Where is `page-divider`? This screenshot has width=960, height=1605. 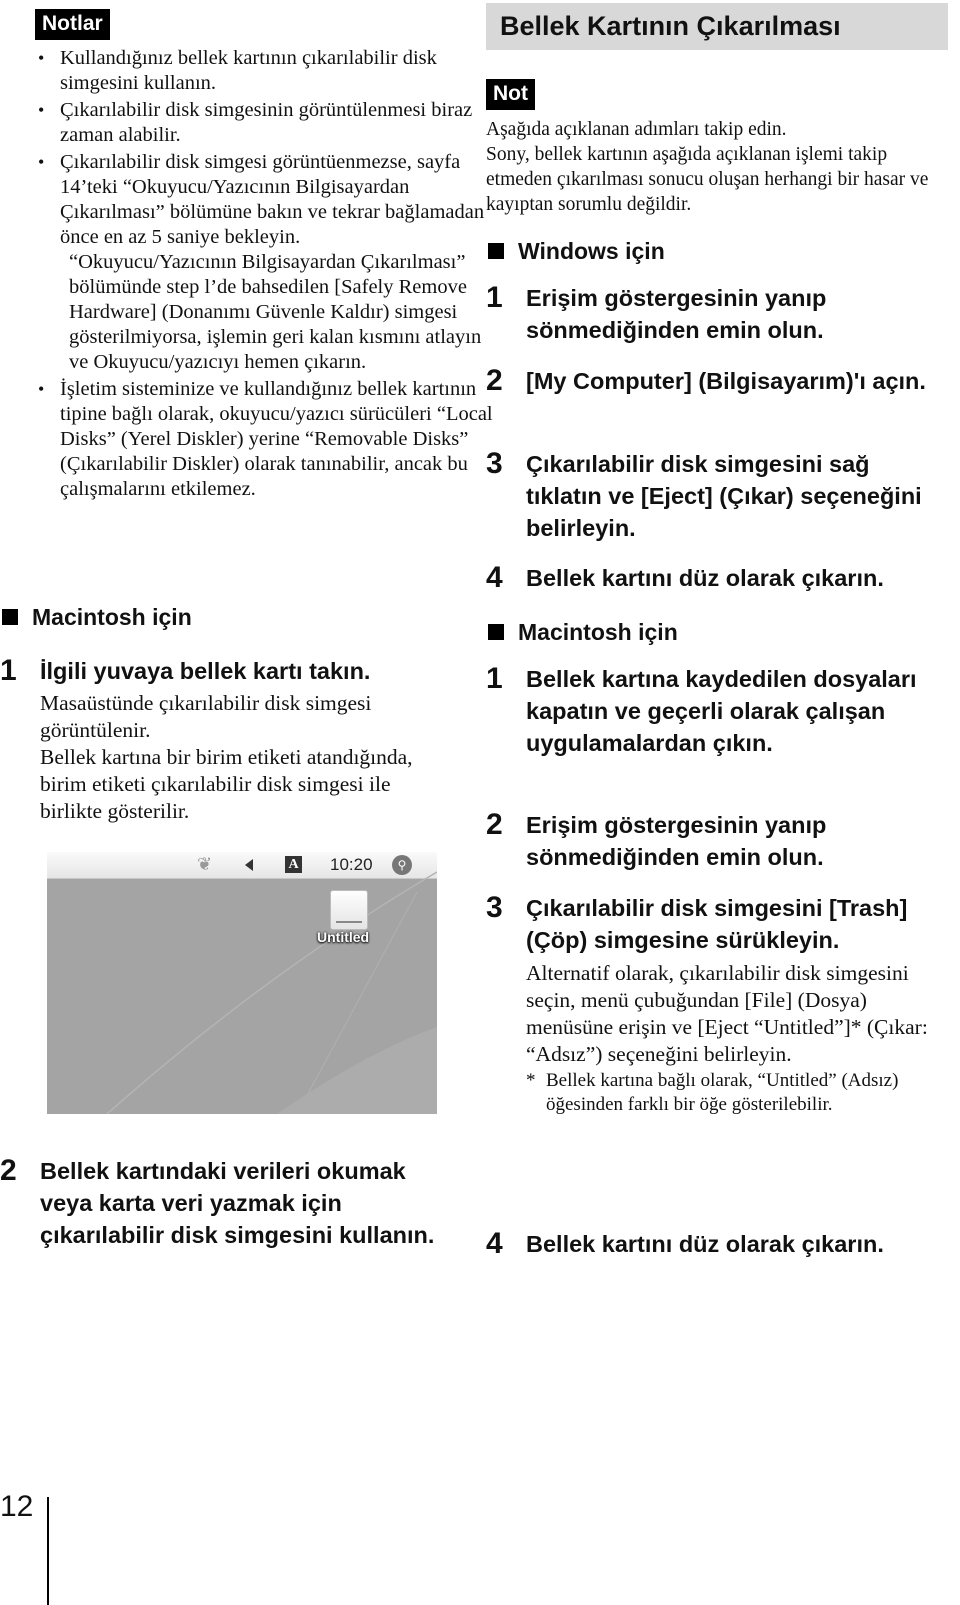
page-divider is located at coordinates (48, 1551).